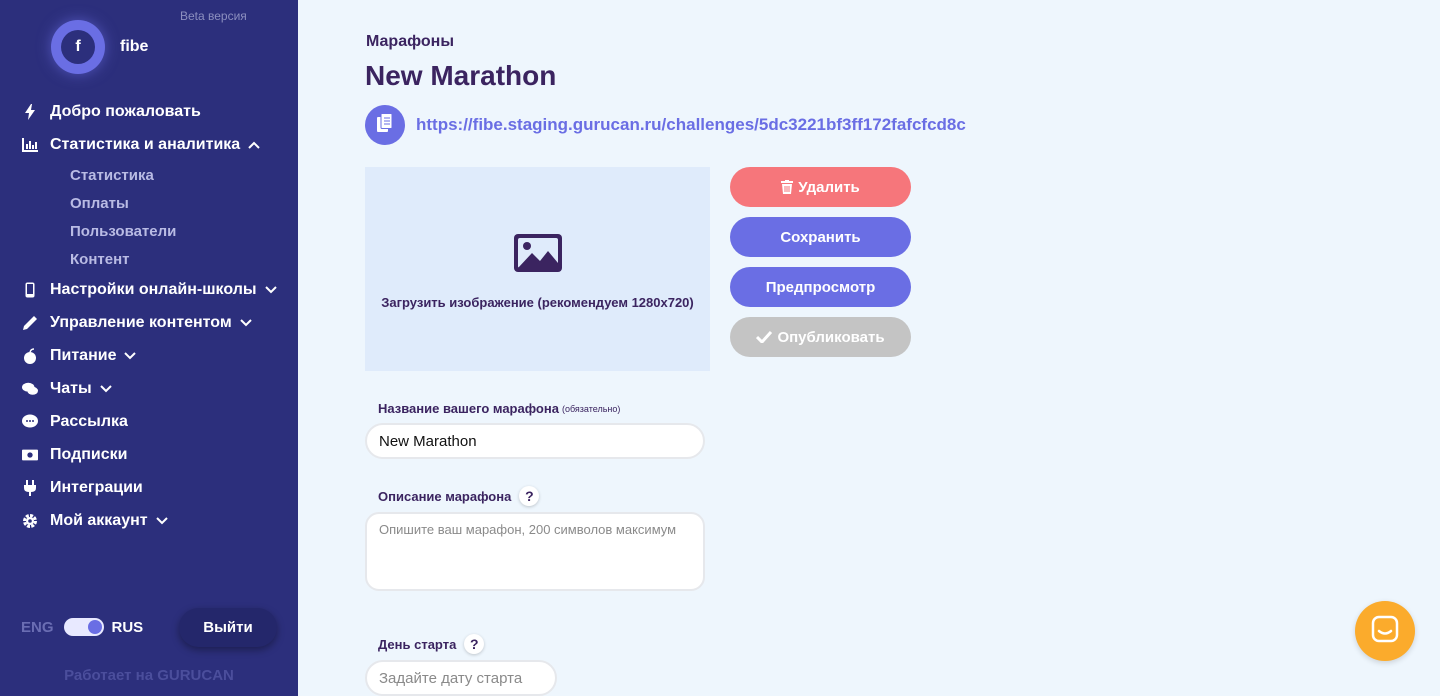  I want to click on sidebar-item-school-settings: Настройки онлайн-школы, so click(149, 289).